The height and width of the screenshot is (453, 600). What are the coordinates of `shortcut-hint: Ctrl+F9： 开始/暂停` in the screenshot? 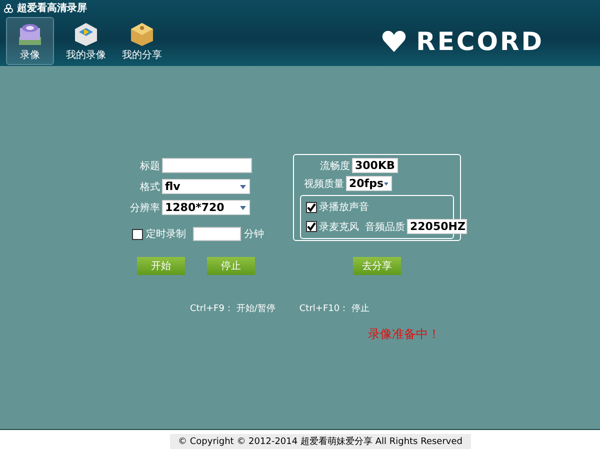 It's located at (233, 308).